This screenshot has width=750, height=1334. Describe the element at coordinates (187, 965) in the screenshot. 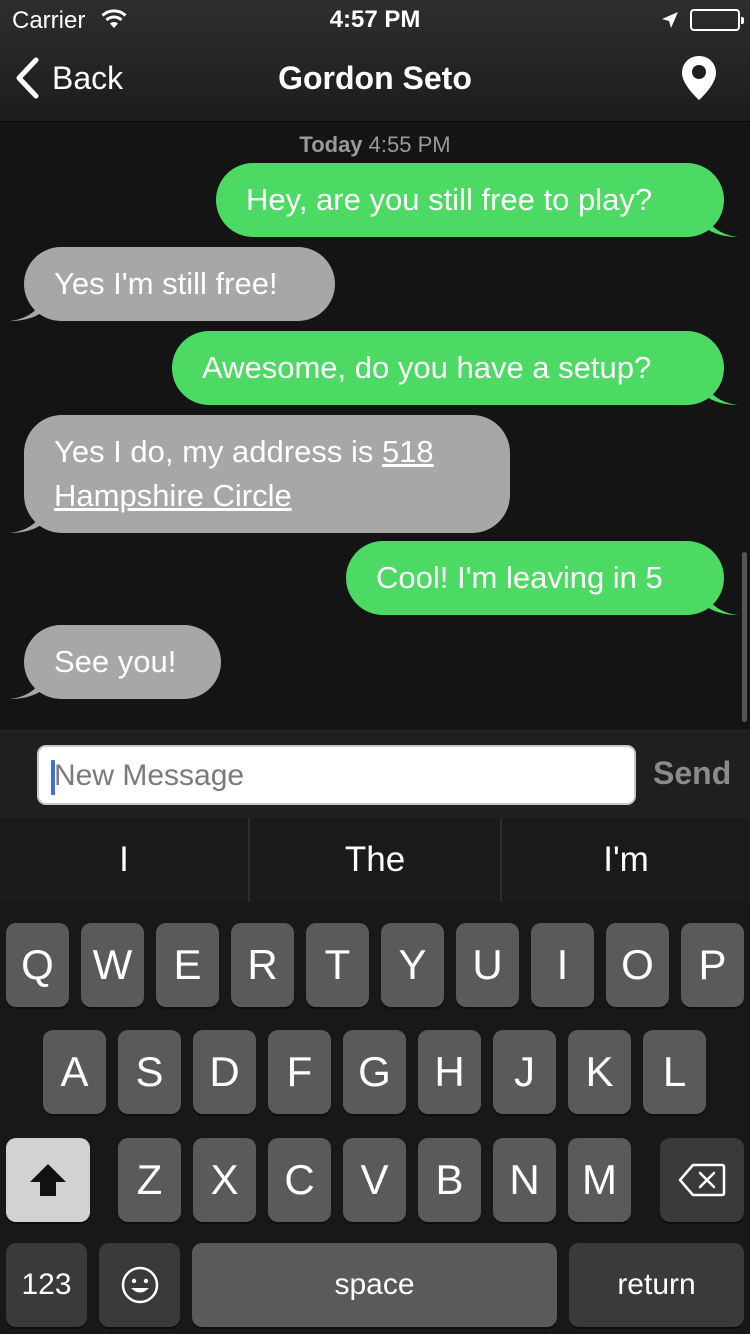

I see `key-e: E` at that location.